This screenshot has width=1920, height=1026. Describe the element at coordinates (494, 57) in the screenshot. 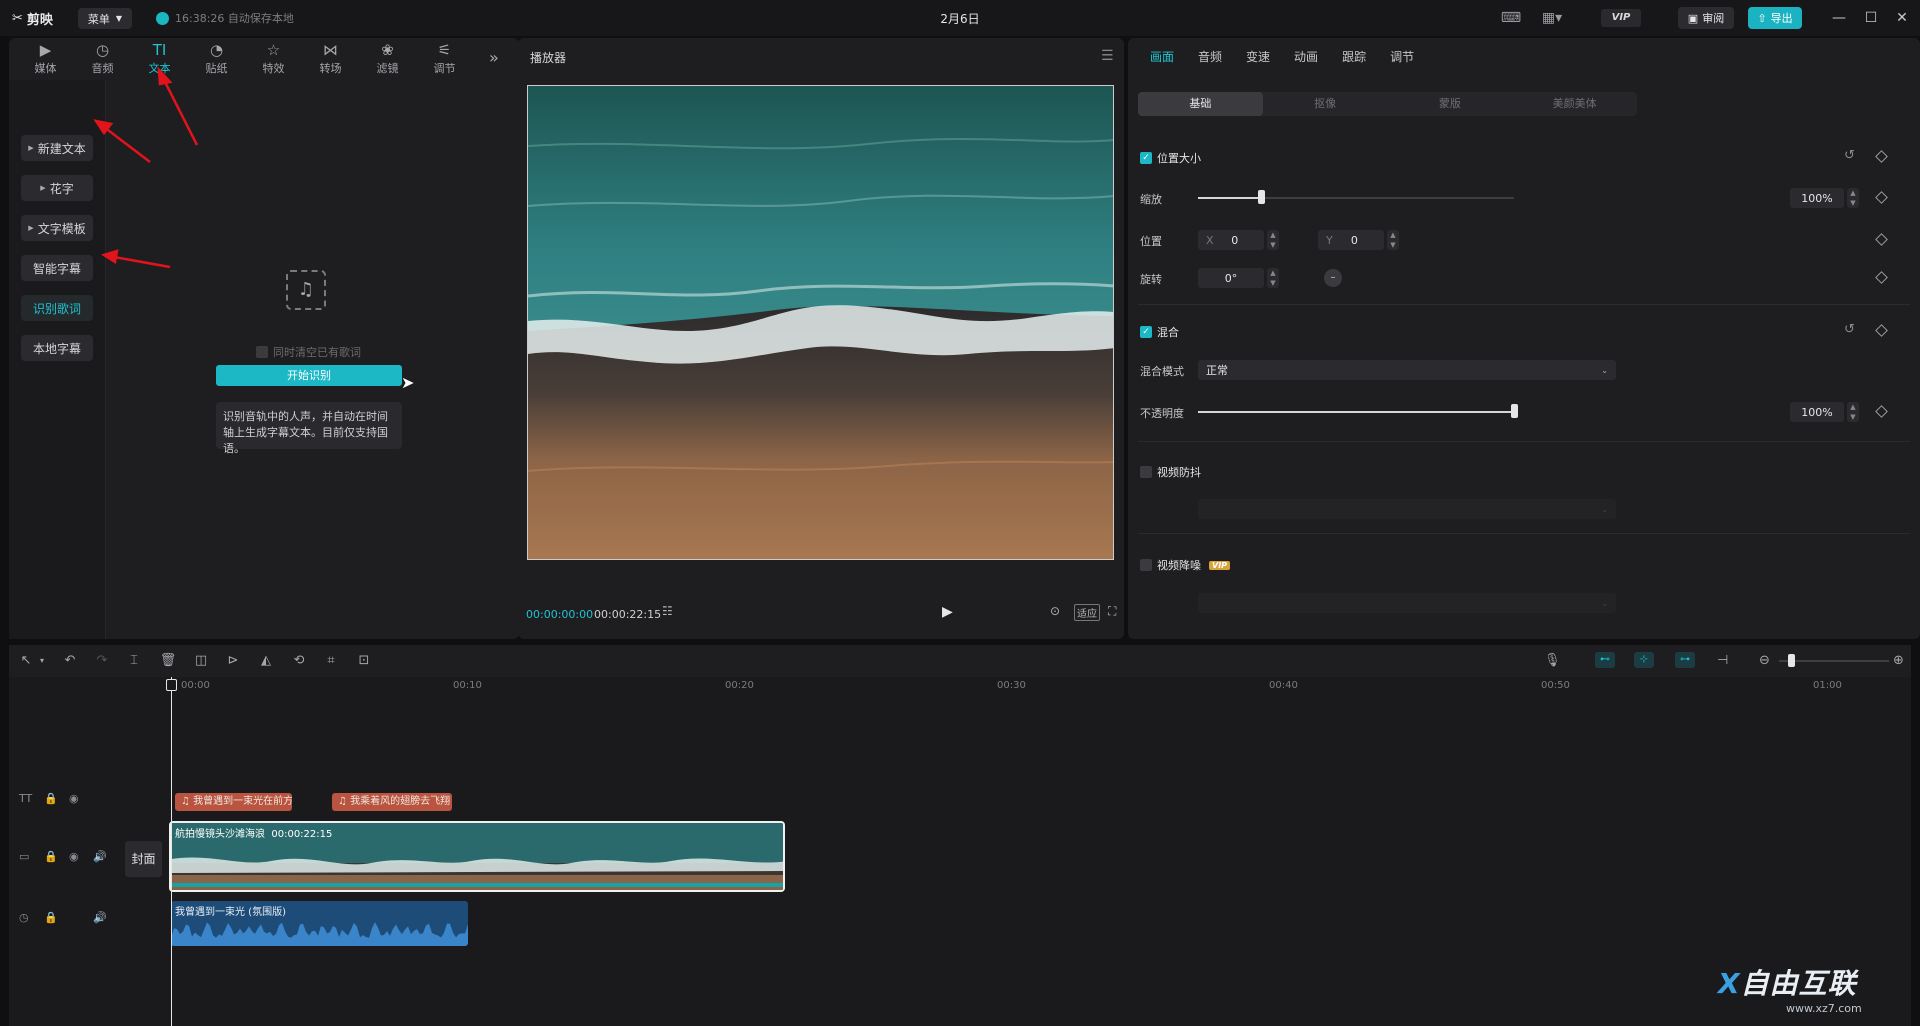

I see `more-tabs-icon: »` at that location.